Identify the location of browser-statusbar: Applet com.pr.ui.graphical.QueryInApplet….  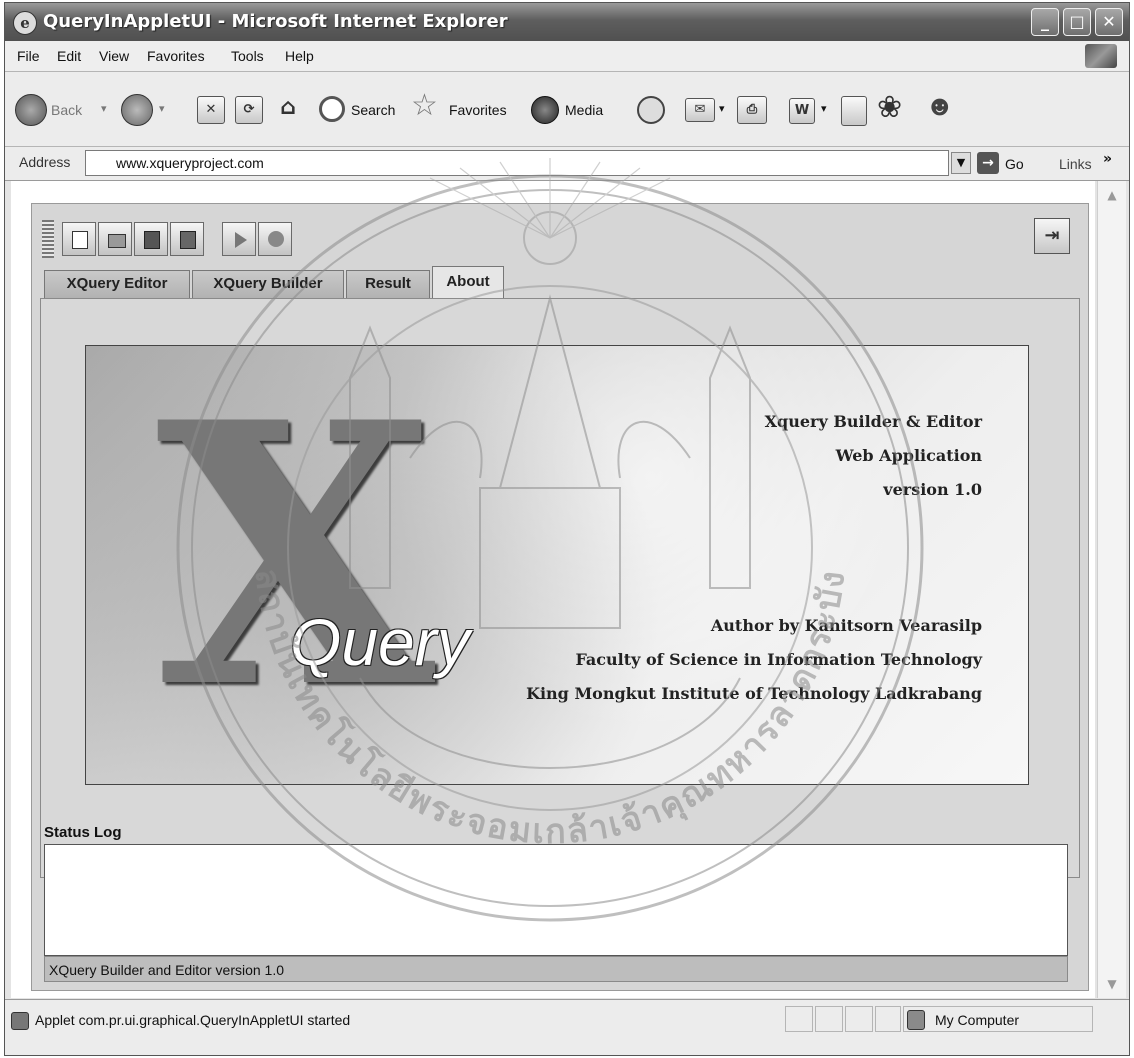
(567, 1027).